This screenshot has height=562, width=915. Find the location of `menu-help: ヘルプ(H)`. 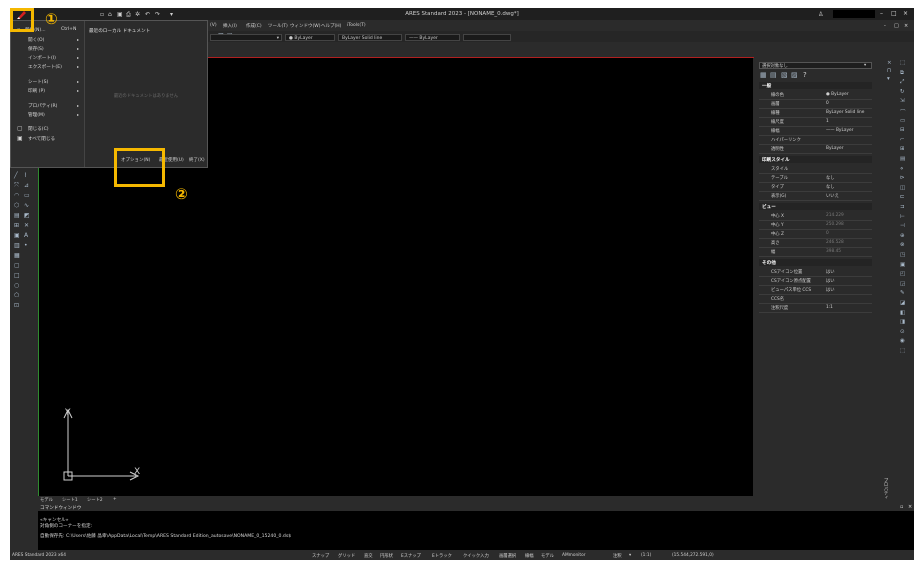

menu-help: ヘルプ(H) is located at coordinates (331, 26).